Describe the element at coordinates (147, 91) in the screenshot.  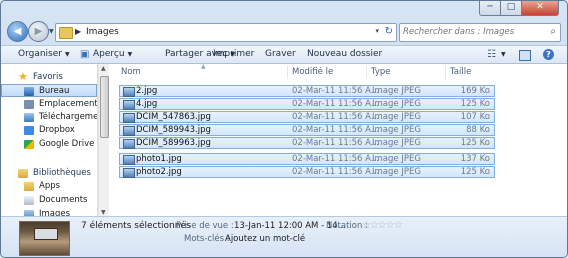
I see `file-name: 2.jpg` at that location.